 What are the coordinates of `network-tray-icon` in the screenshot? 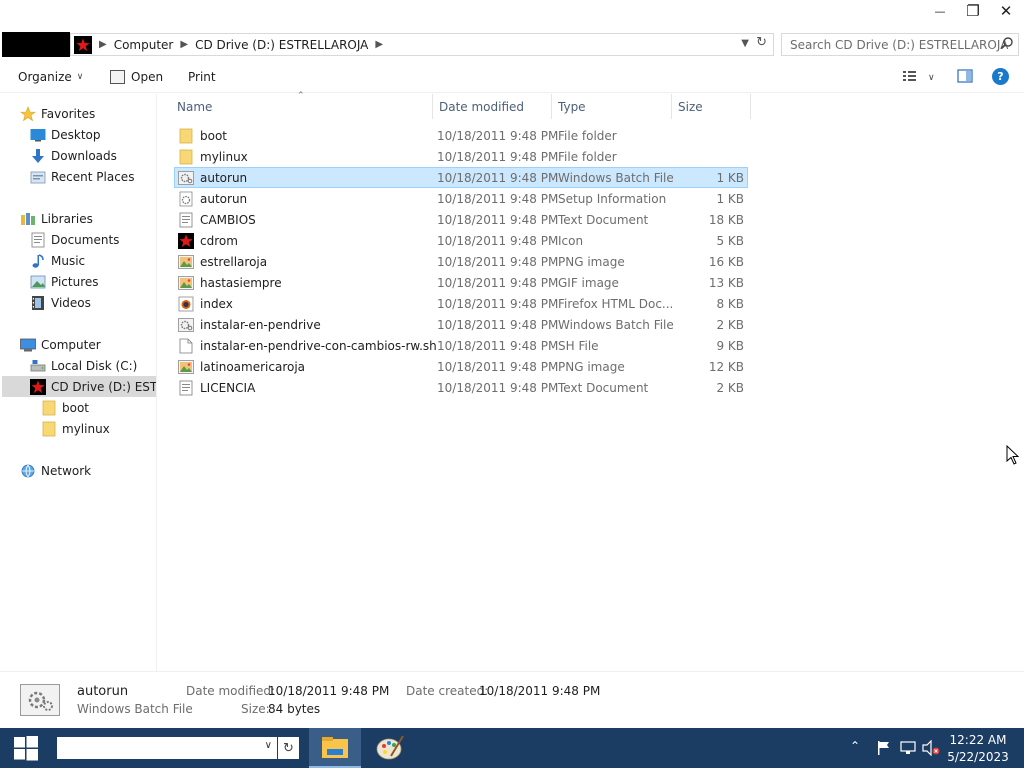 It's located at (908, 749).